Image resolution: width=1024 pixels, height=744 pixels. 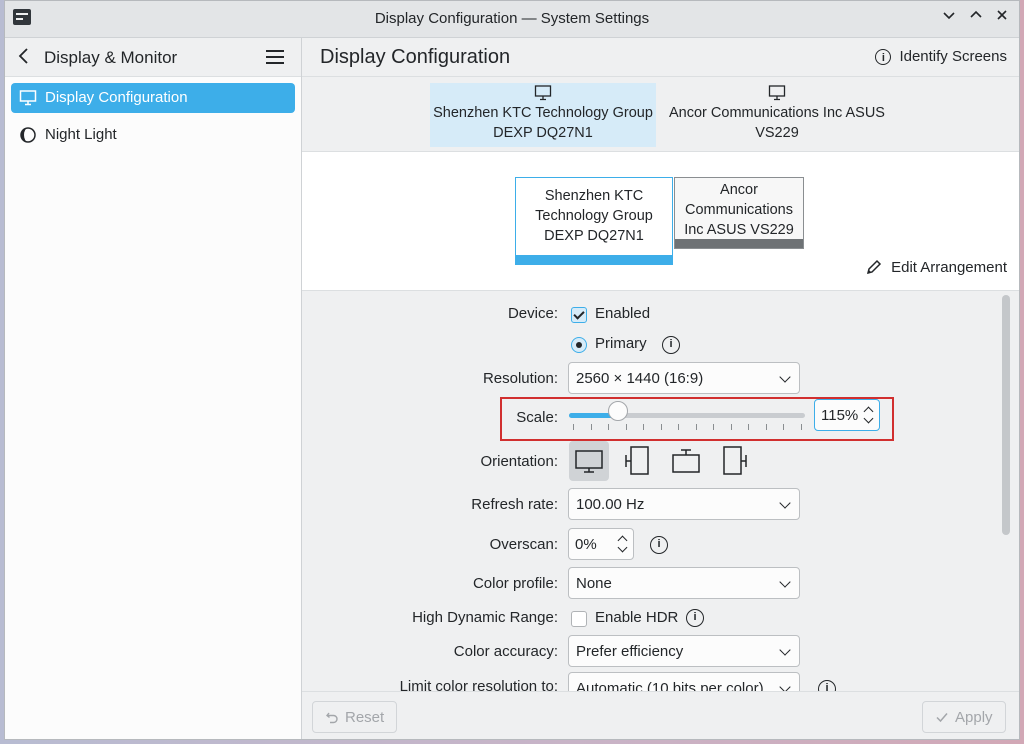 What do you see at coordinates (332, 718) in the screenshot?
I see `undo-icon` at bounding box center [332, 718].